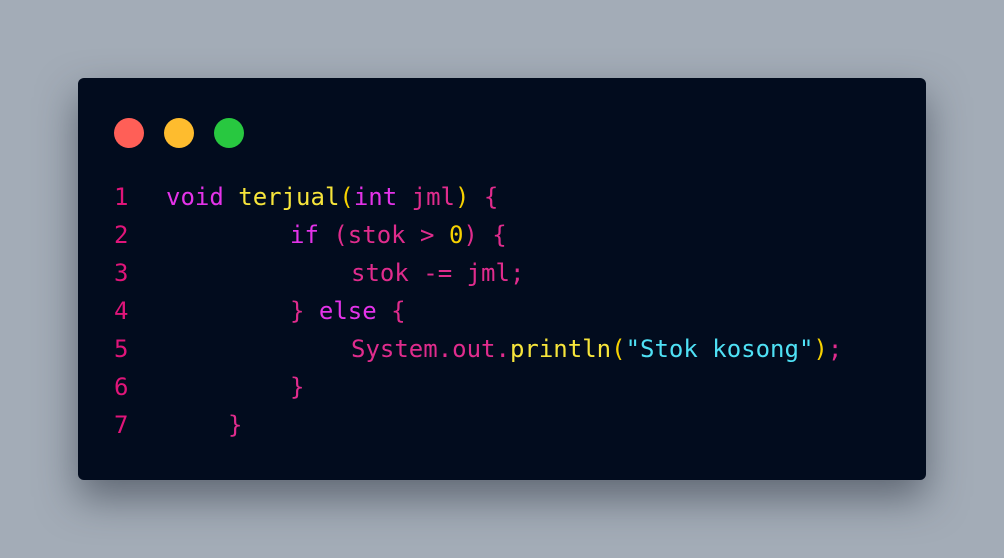 This screenshot has height=558, width=1004. I want to click on line-content: } else {, so click(286, 311).